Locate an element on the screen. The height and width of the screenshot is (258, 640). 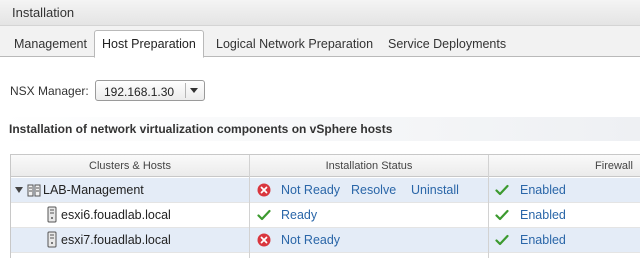
nsx-manager-label: NSX Manager: is located at coordinates (49, 91).